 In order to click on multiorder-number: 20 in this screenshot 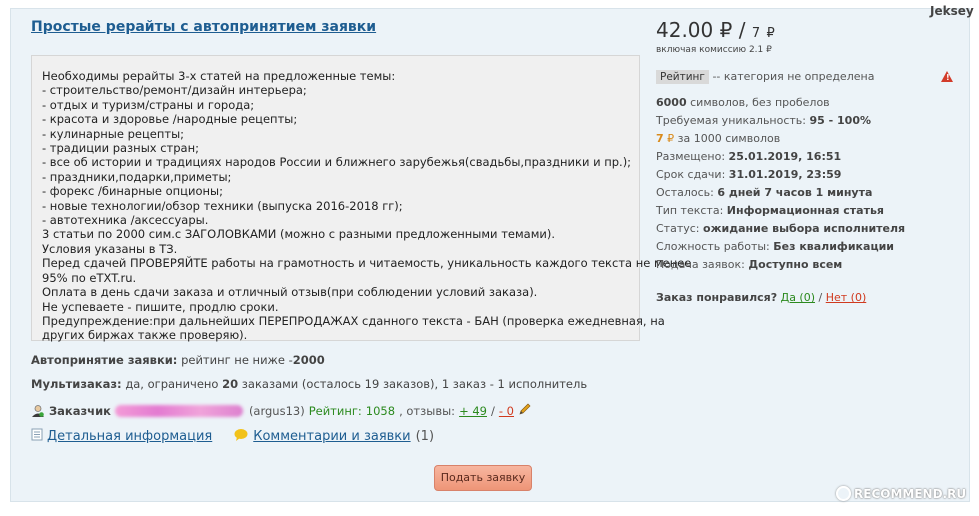, I will do `click(230, 384)`.